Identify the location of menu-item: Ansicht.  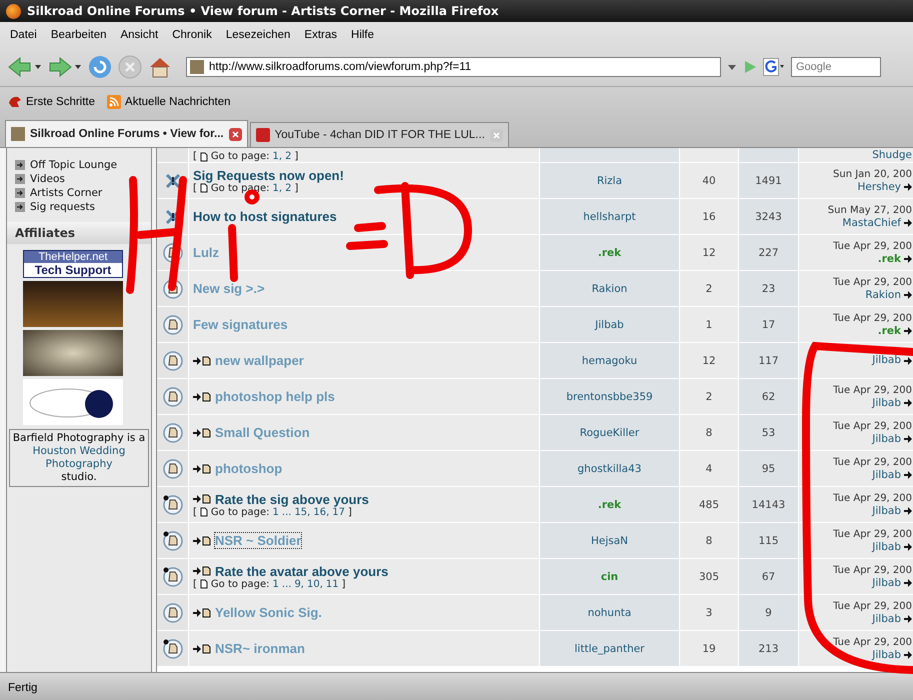
(139, 35).